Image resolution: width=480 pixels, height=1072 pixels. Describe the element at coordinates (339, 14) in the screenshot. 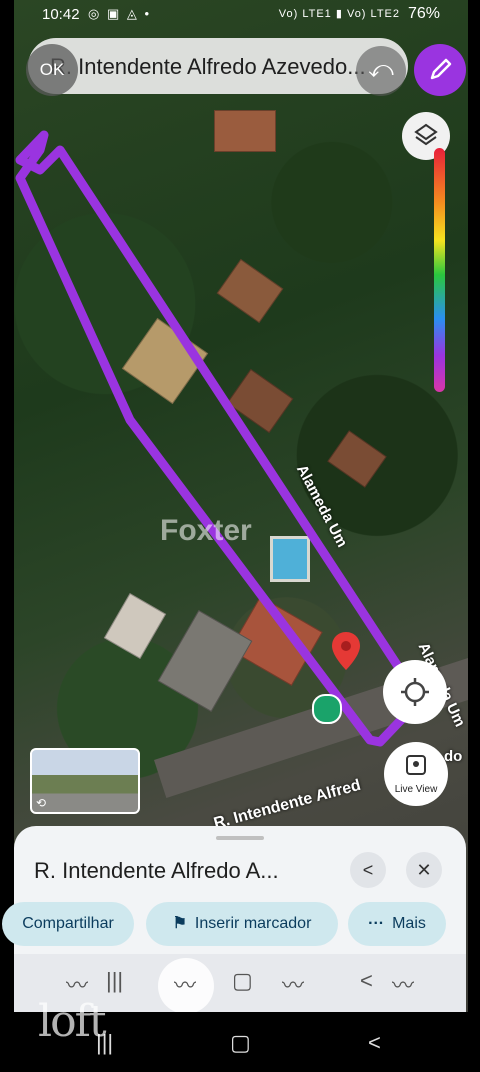

I see `signal-icon: Vo) LTE1 ▮ Vo) LTE2` at that location.